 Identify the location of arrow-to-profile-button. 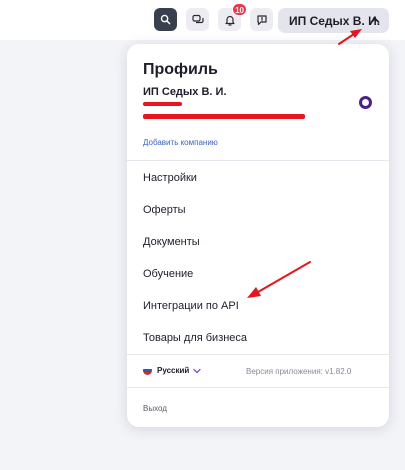
(350, 37).